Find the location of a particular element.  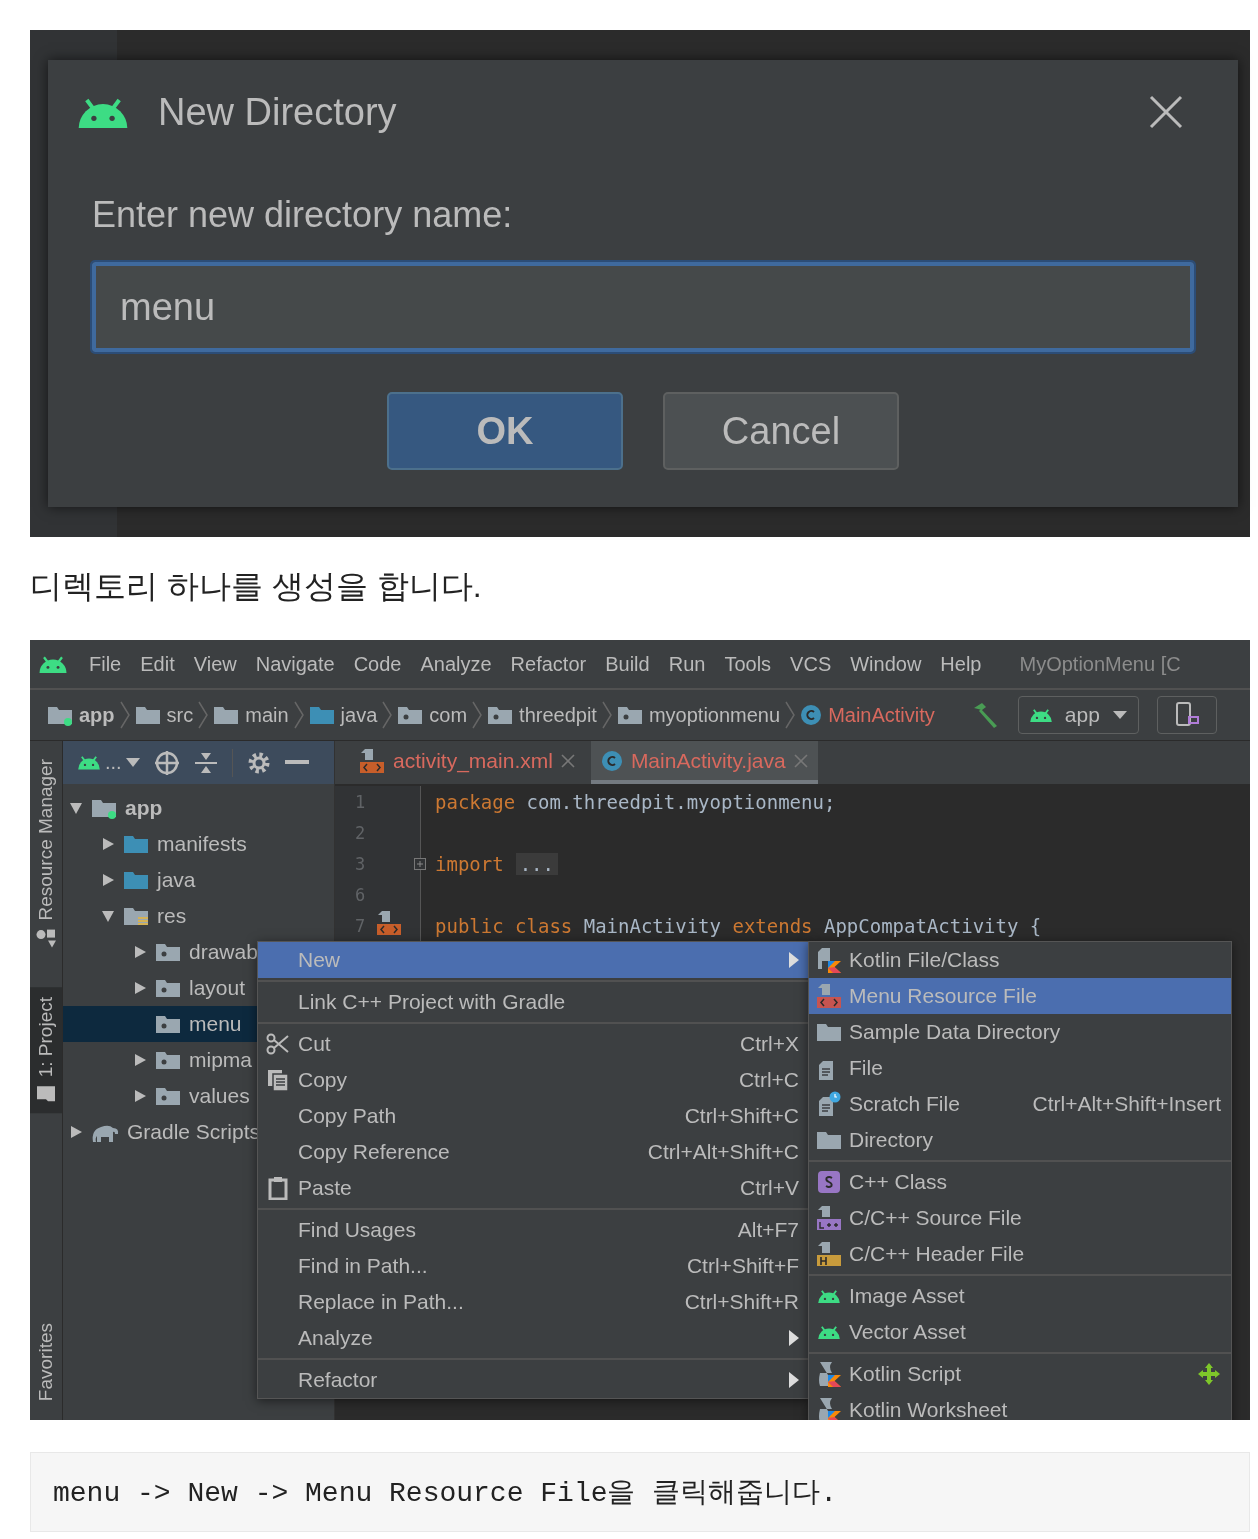

resource-folder-icon is located at coordinates (136, 916).